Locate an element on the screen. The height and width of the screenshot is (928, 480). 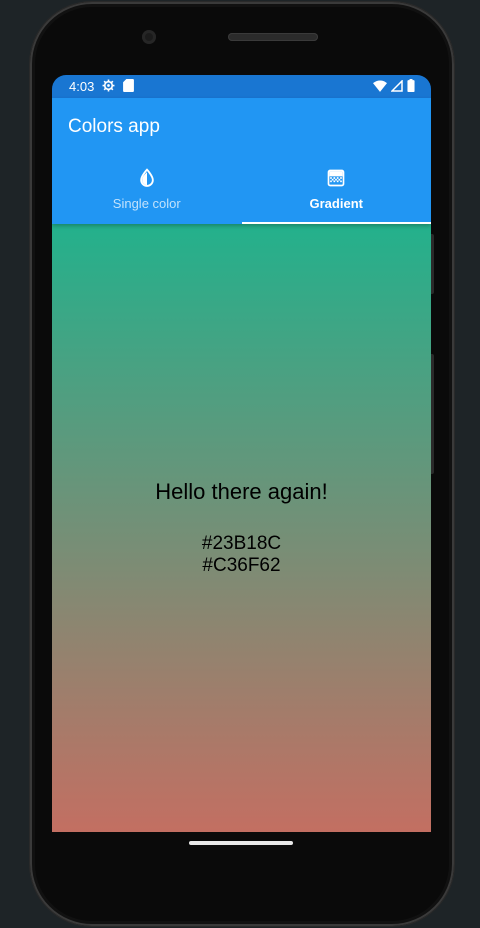
water-drop-icon is located at coordinates (146, 177).